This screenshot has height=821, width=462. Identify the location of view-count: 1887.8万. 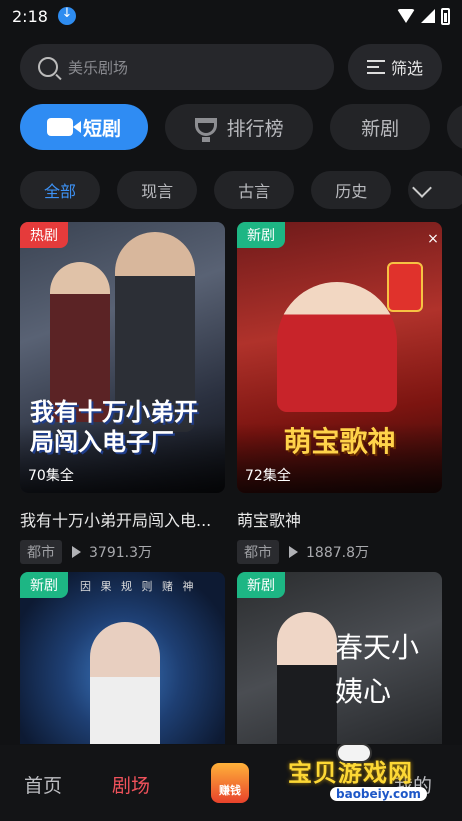
(337, 553).